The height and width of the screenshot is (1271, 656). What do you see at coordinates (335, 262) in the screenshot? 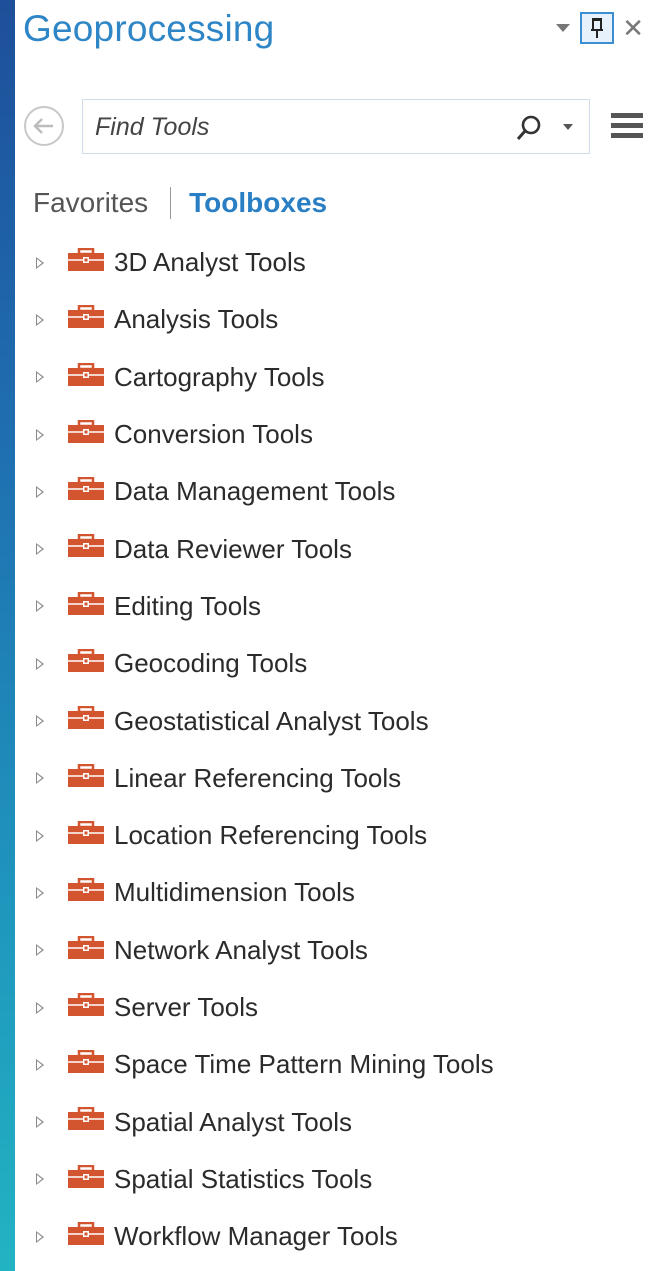
I see `toolbox-item: 3D Analyst Tools` at bounding box center [335, 262].